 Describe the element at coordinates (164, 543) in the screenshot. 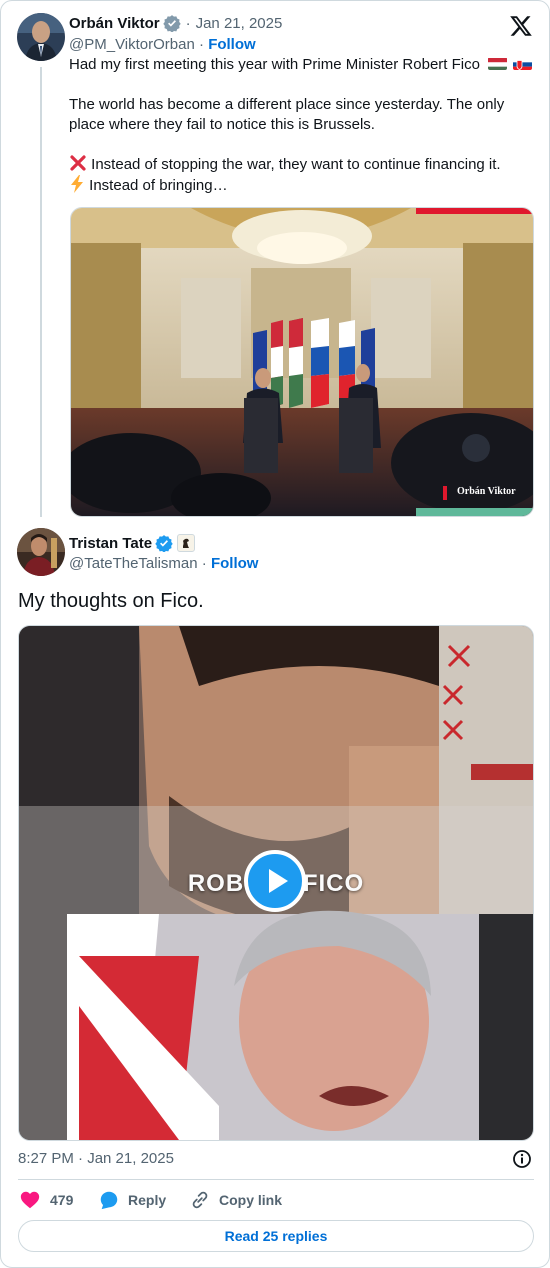

I see `verified-badge-icon` at that location.